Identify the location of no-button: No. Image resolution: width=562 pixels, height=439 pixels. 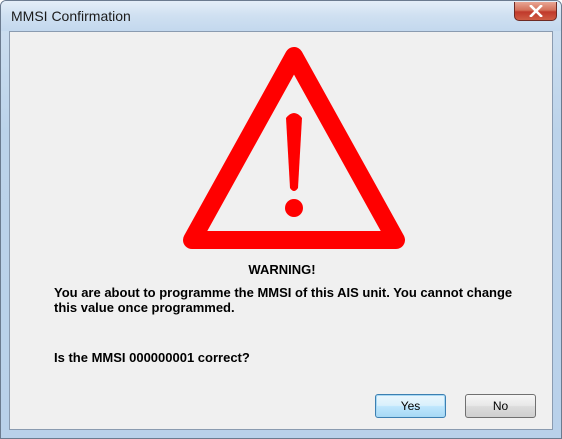
(500, 406).